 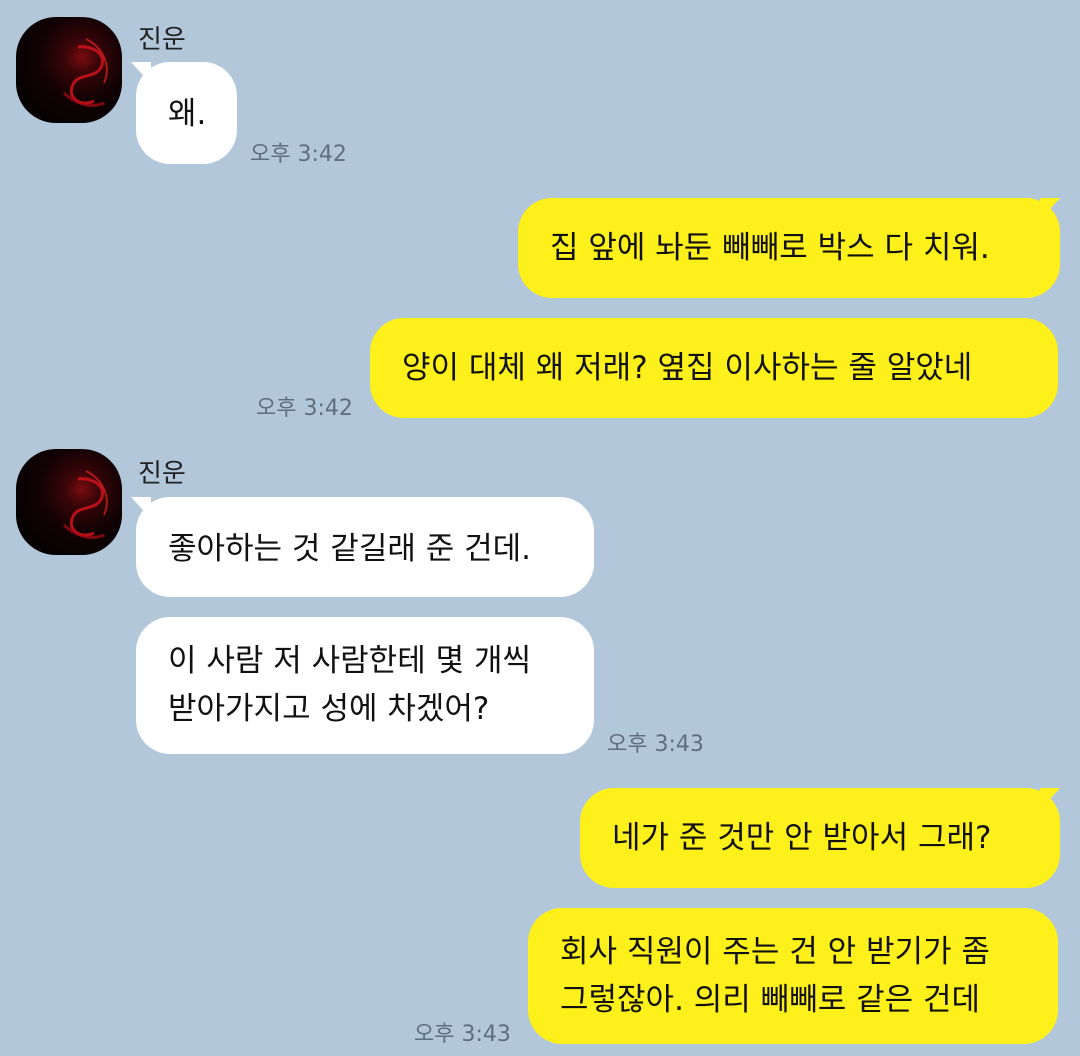 I want to click on message-text: 왜., so click(x=187, y=114).